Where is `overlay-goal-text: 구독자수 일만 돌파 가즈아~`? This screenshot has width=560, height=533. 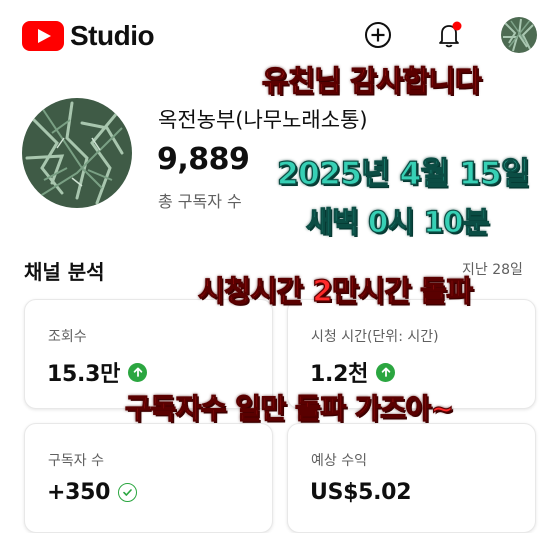
overlay-goal-text: 구독자수 일만 돌파 가즈아~ is located at coordinates (289, 408).